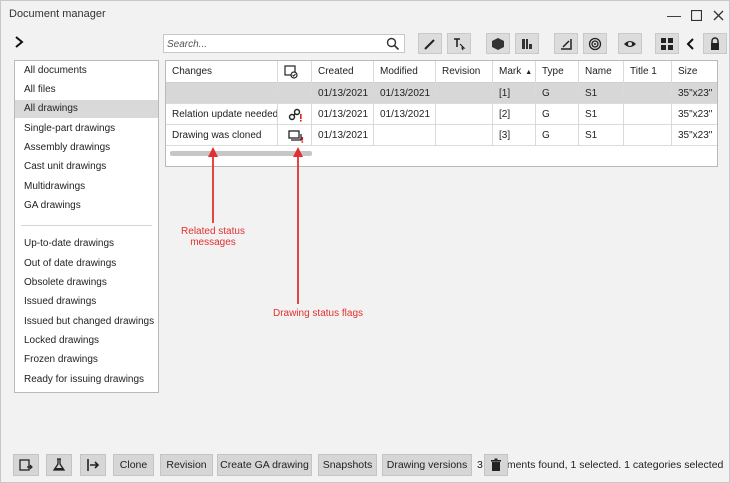 This screenshot has height=483, width=730. Describe the element at coordinates (186, 465) in the screenshot. I see `revision-button: Revision` at that location.